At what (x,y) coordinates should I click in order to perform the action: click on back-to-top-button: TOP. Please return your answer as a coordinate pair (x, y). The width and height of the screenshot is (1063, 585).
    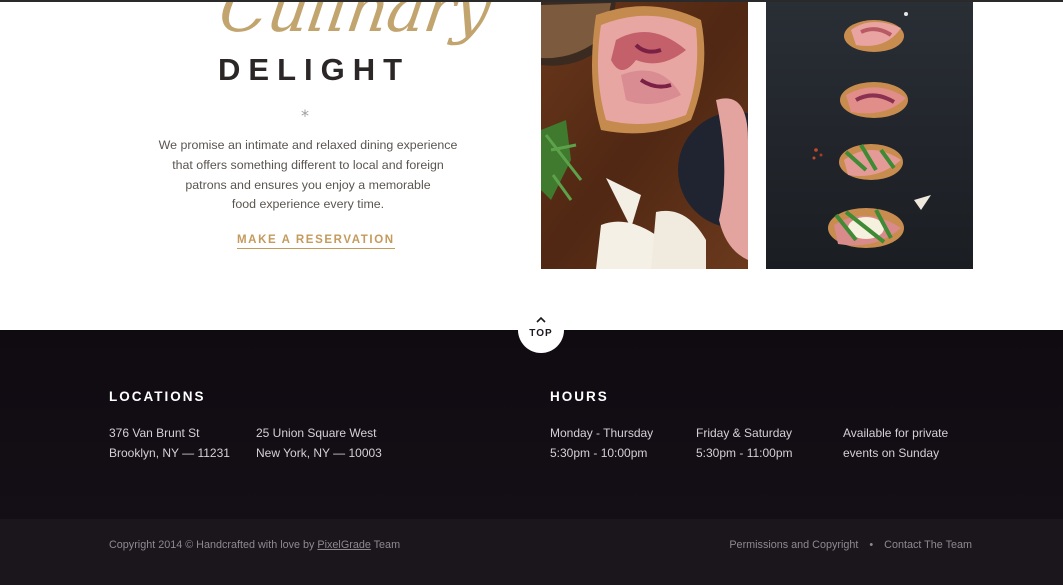
    Looking at the image, I should click on (541, 330).